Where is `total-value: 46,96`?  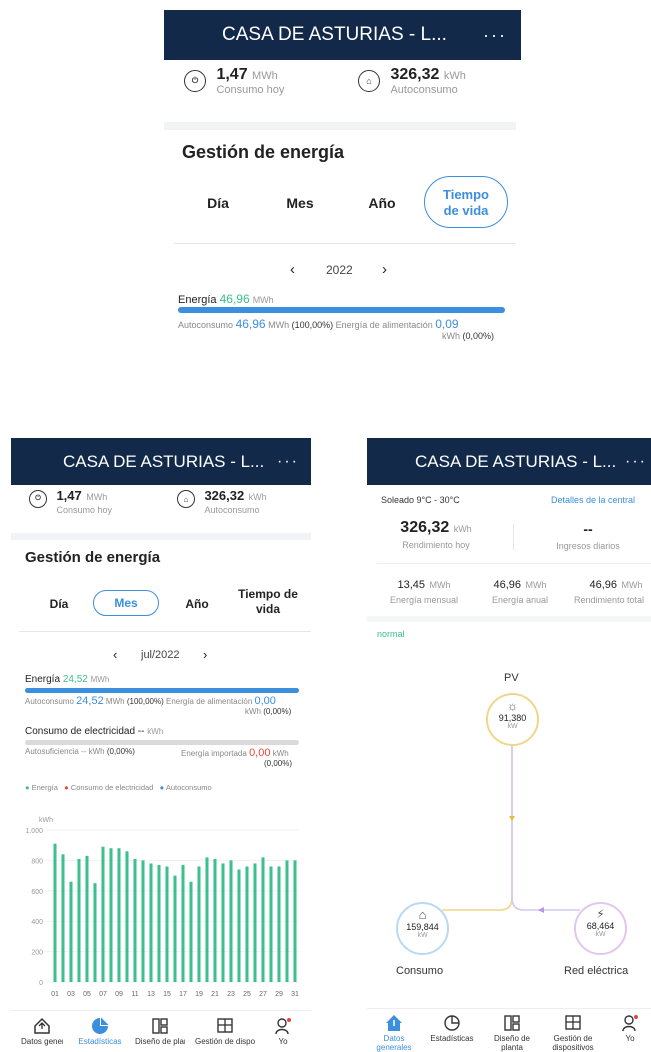 total-value: 46,96 is located at coordinates (603, 585).